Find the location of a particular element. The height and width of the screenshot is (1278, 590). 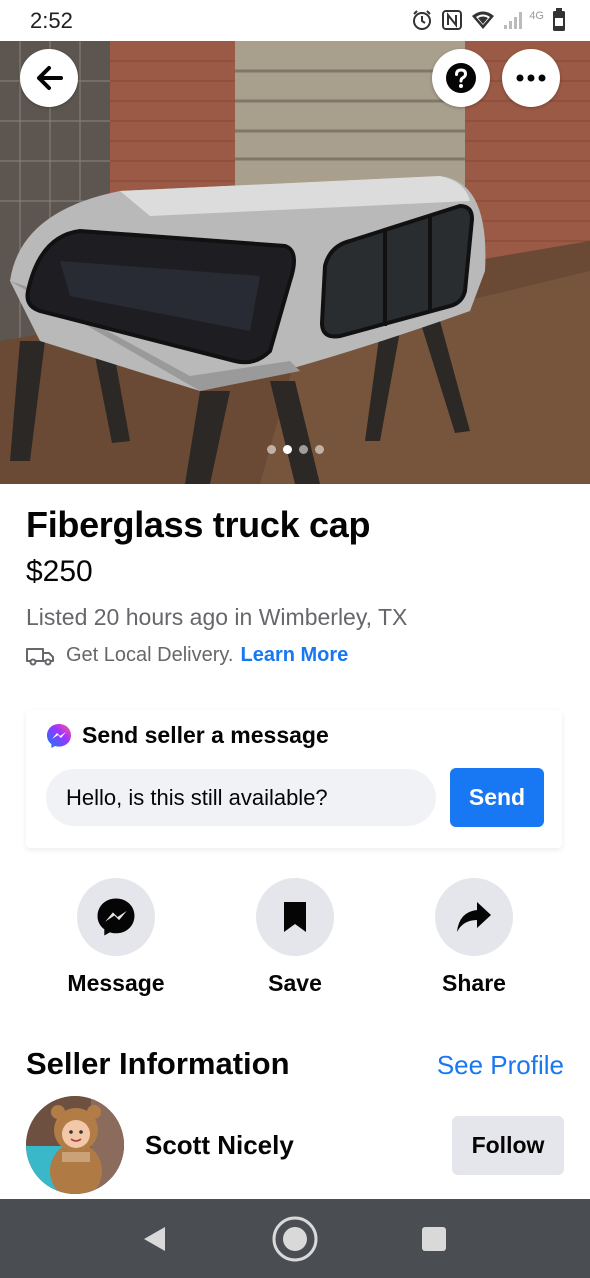

nav-recents-icon is located at coordinates (434, 1239).